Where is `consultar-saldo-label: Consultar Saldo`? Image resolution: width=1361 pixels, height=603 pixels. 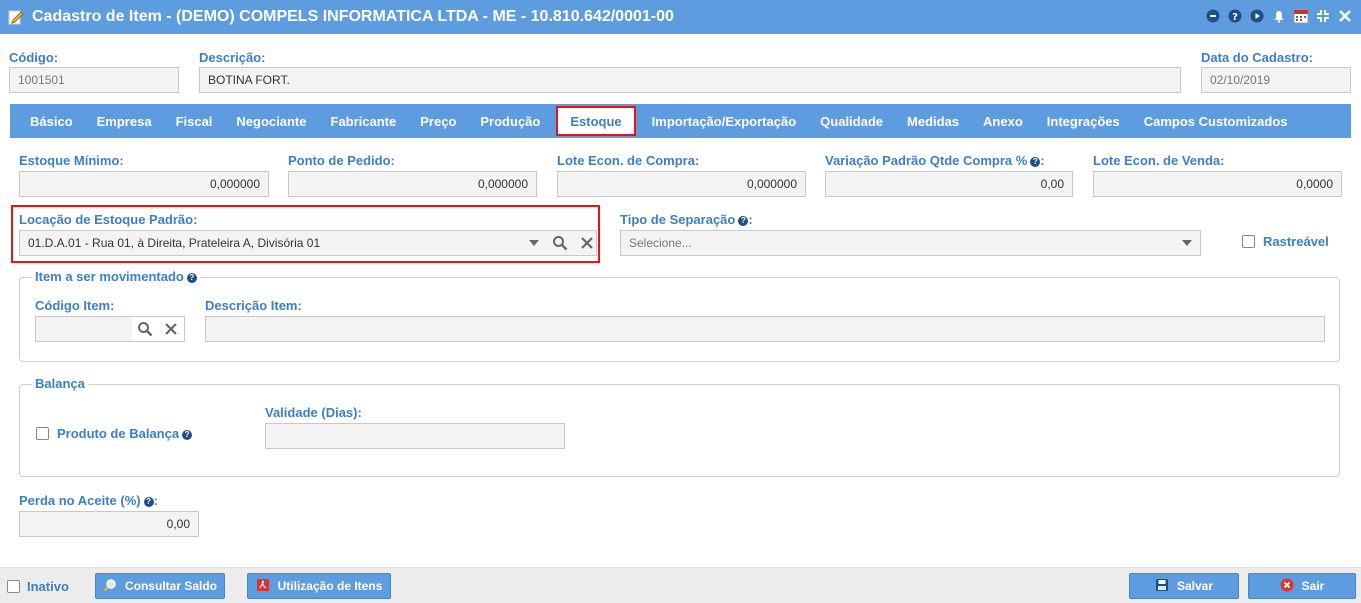 consultar-saldo-label: Consultar Saldo is located at coordinates (170, 586).